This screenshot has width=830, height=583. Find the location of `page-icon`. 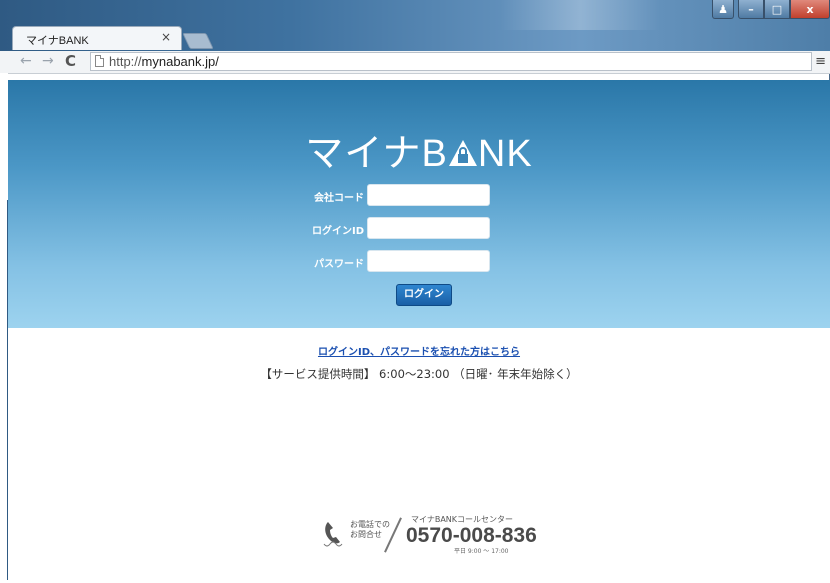

page-icon is located at coordinates (99, 61).